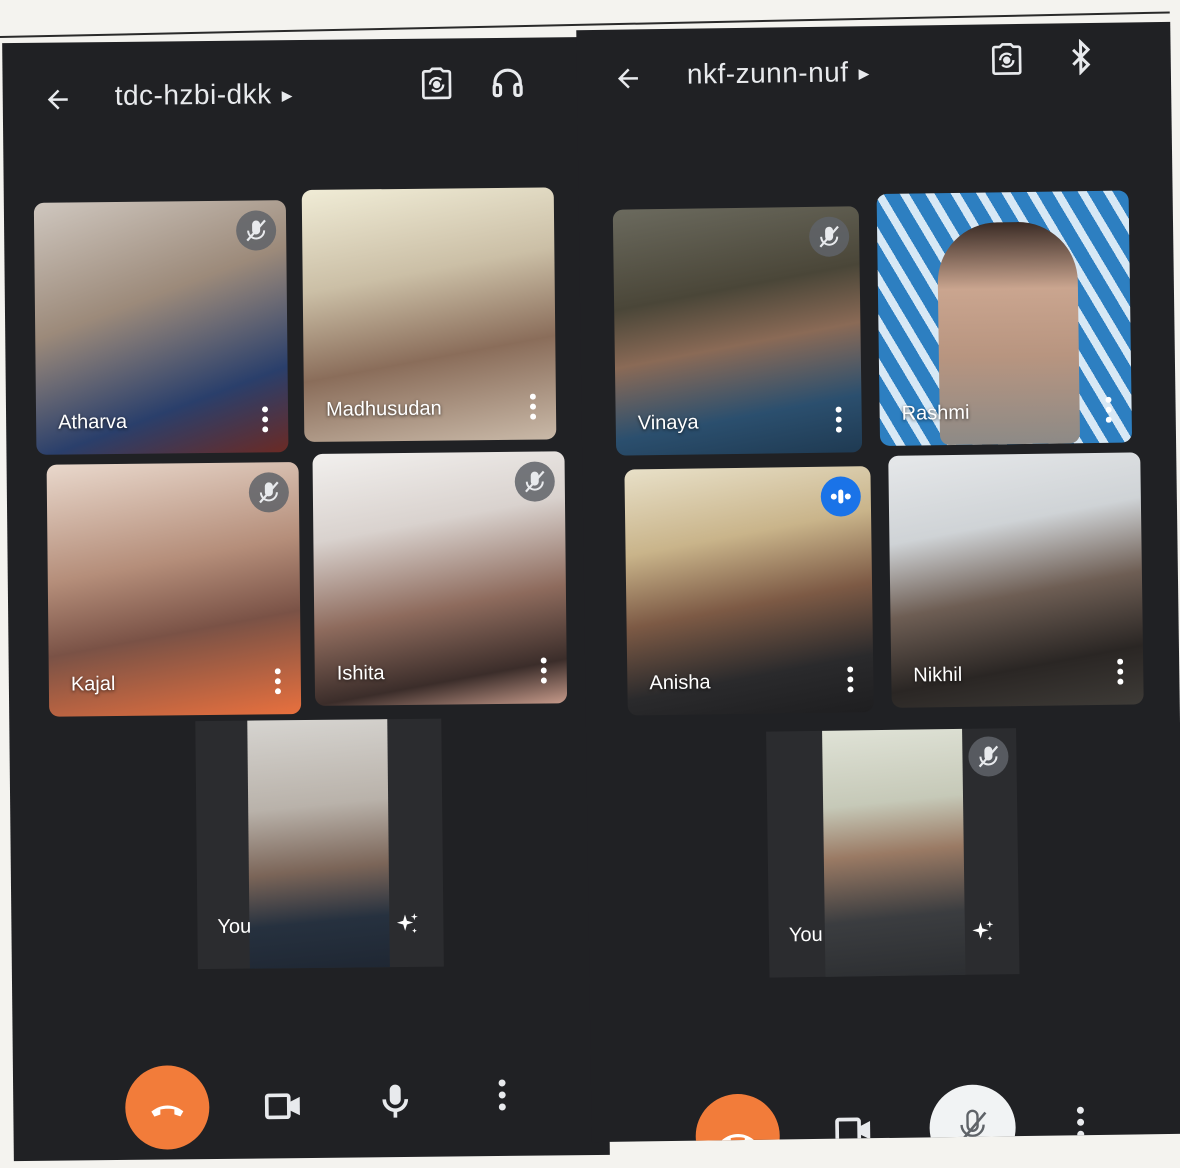 The width and height of the screenshot is (1180, 1168). Describe the element at coordinates (938, 675) in the screenshot. I see `participant-name: Nikhil` at that location.